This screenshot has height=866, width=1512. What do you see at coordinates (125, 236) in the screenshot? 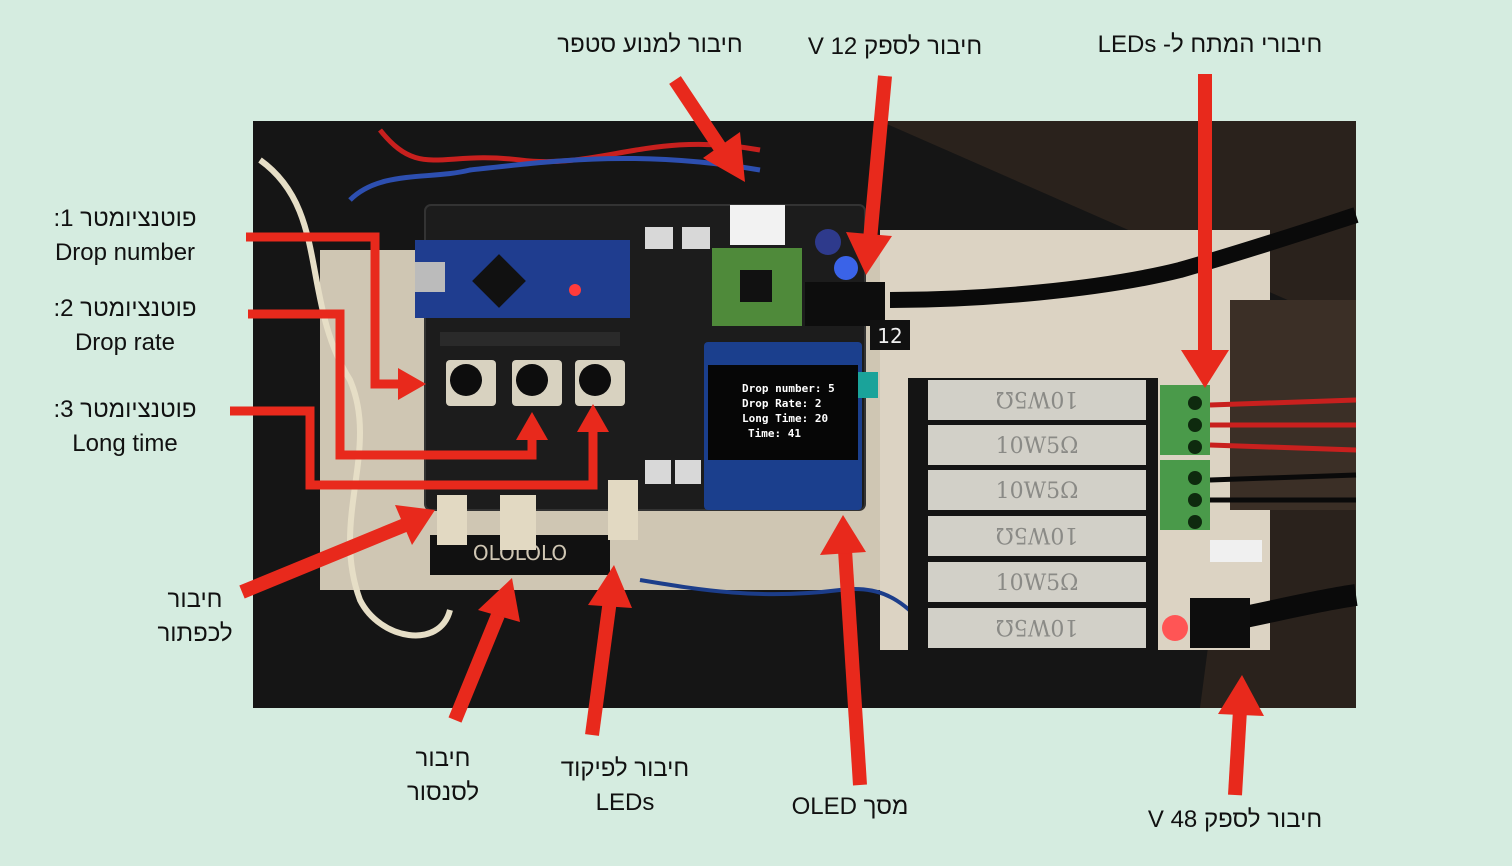
I see `label-pot1: פוטנציומטר 1: Drop number` at bounding box center [125, 236].